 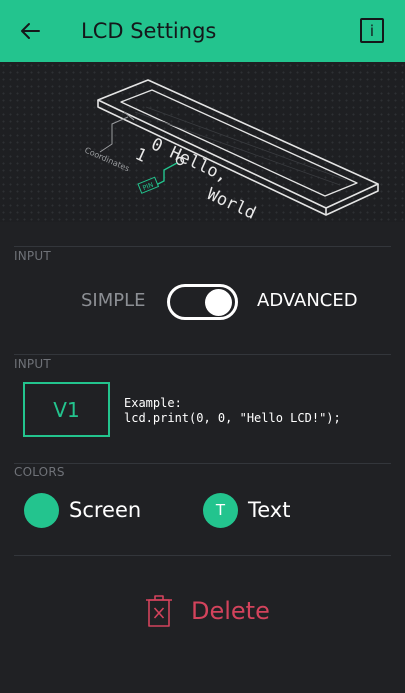 What do you see at coordinates (105, 510) in the screenshot?
I see `screen-color-label: Screen` at bounding box center [105, 510].